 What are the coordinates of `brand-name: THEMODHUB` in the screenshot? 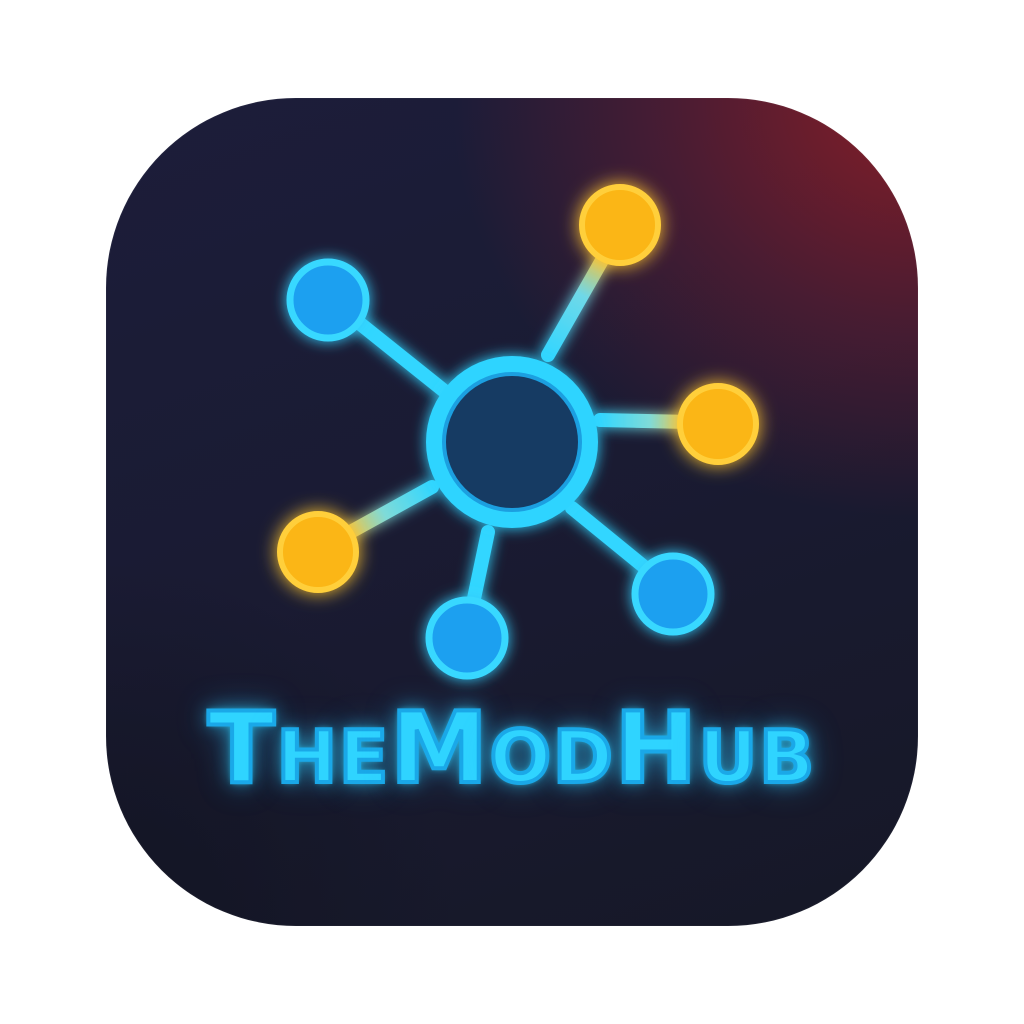 It's located at (512, 749).